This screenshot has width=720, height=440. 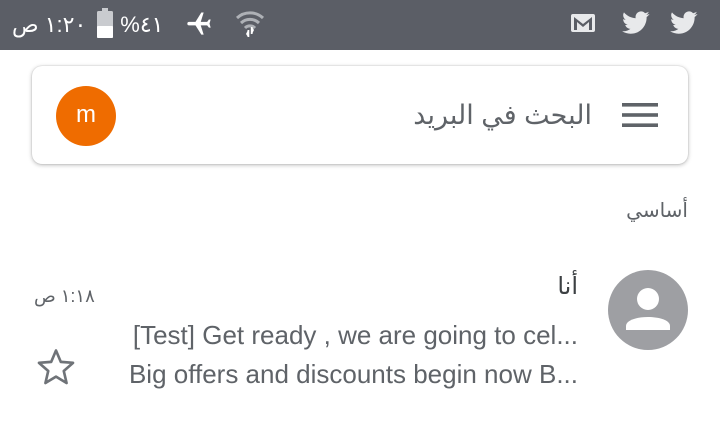 I want to click on gmail-icon, so click(x=583, y=25).